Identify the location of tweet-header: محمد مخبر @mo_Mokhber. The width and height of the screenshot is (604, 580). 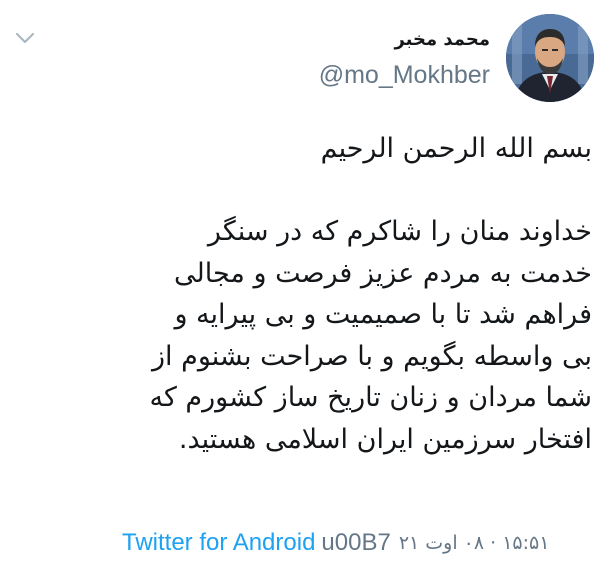
(456, 59).